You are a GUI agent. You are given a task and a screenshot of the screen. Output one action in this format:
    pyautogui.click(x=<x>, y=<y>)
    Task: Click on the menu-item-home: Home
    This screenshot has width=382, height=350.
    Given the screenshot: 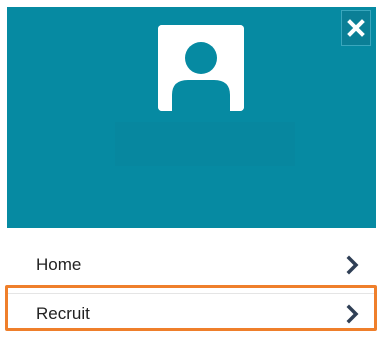 What is the action you would take?
    pyautogui.click(x=191, y=265)
    